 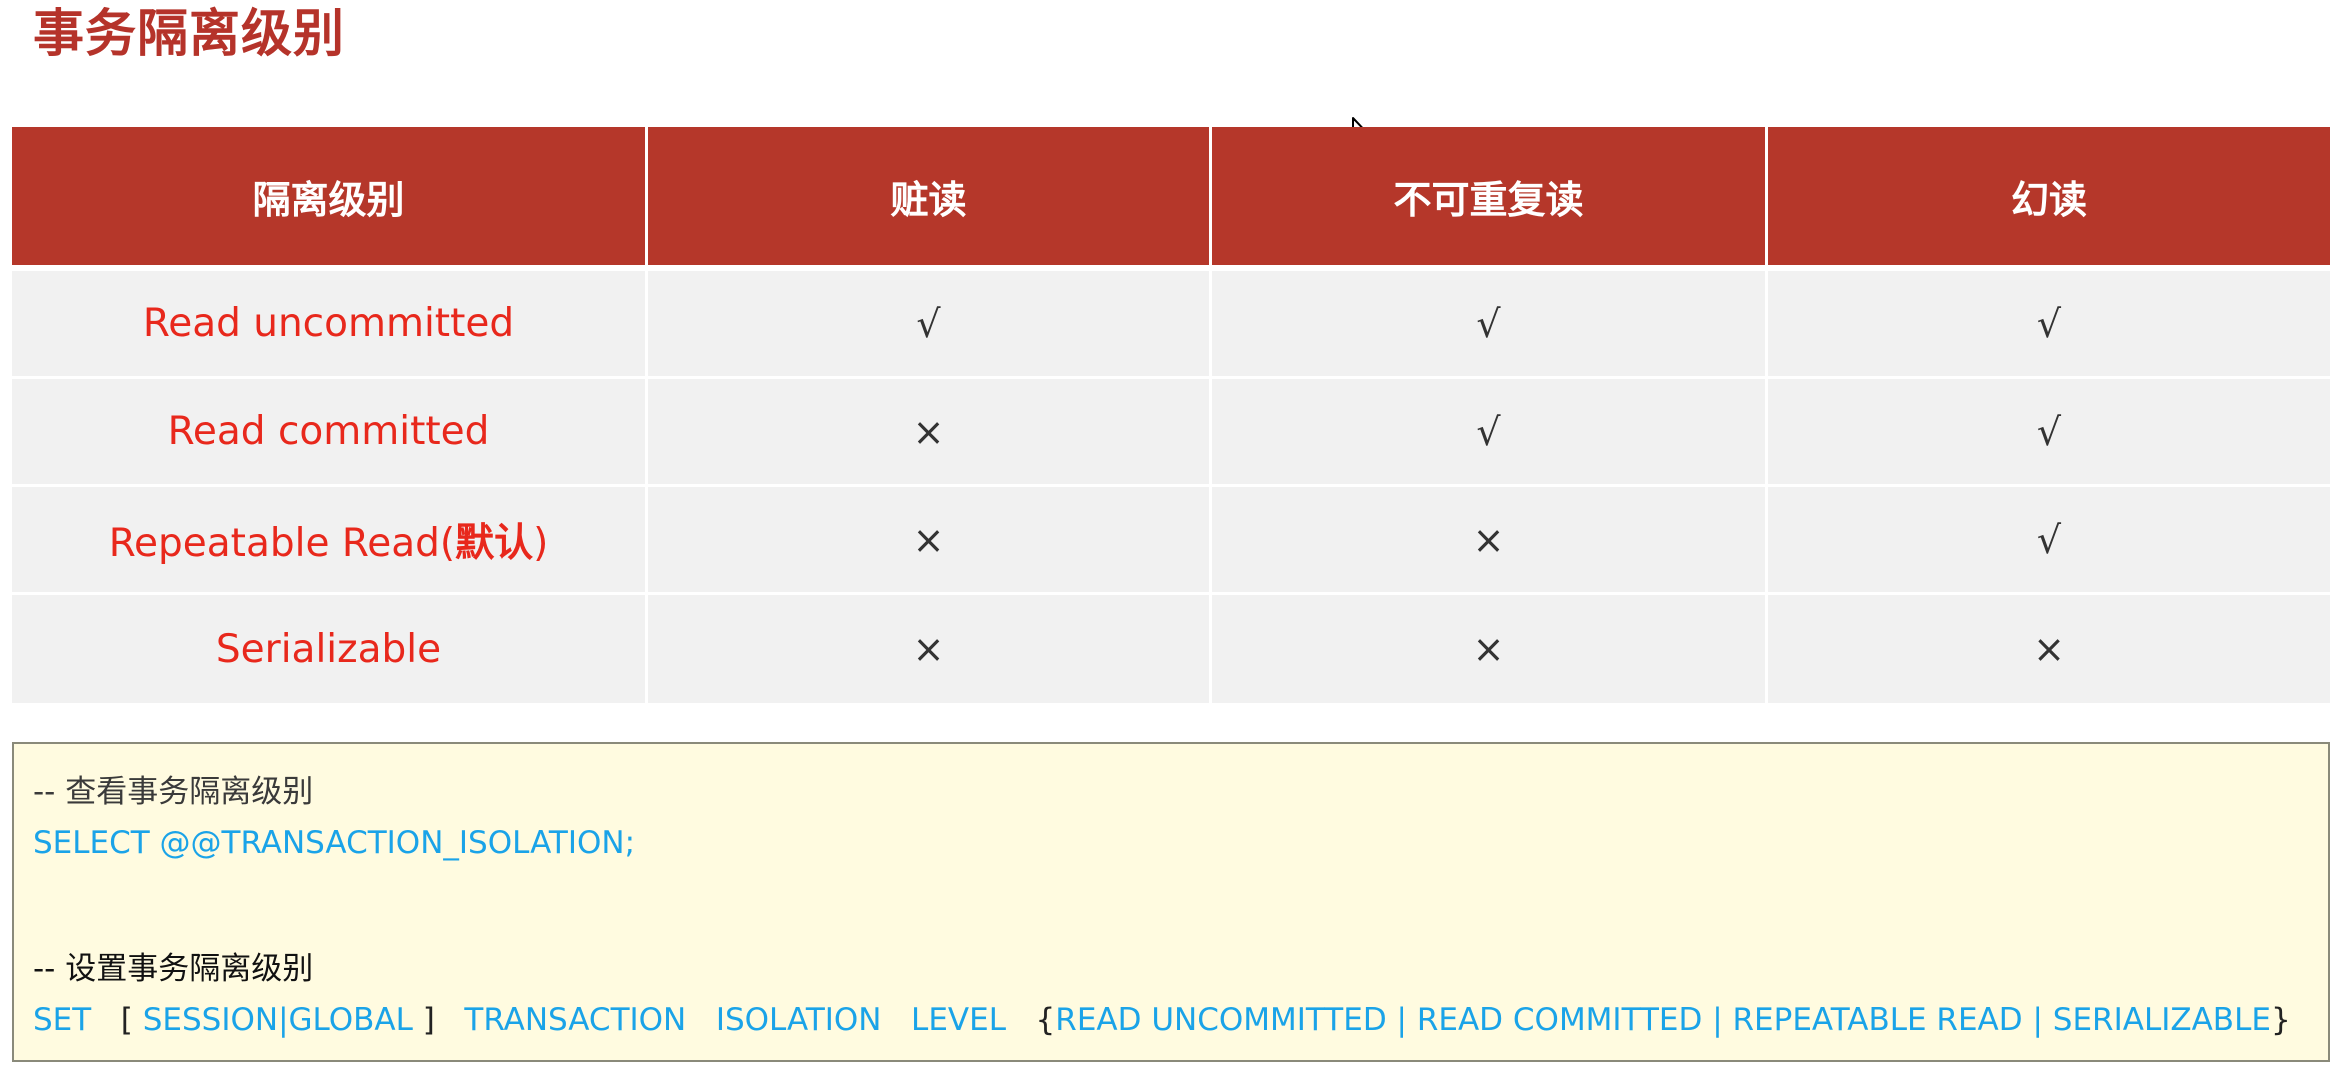 I want to click on level-name-text: Repeatable Read(, so click(x=282, y=543).